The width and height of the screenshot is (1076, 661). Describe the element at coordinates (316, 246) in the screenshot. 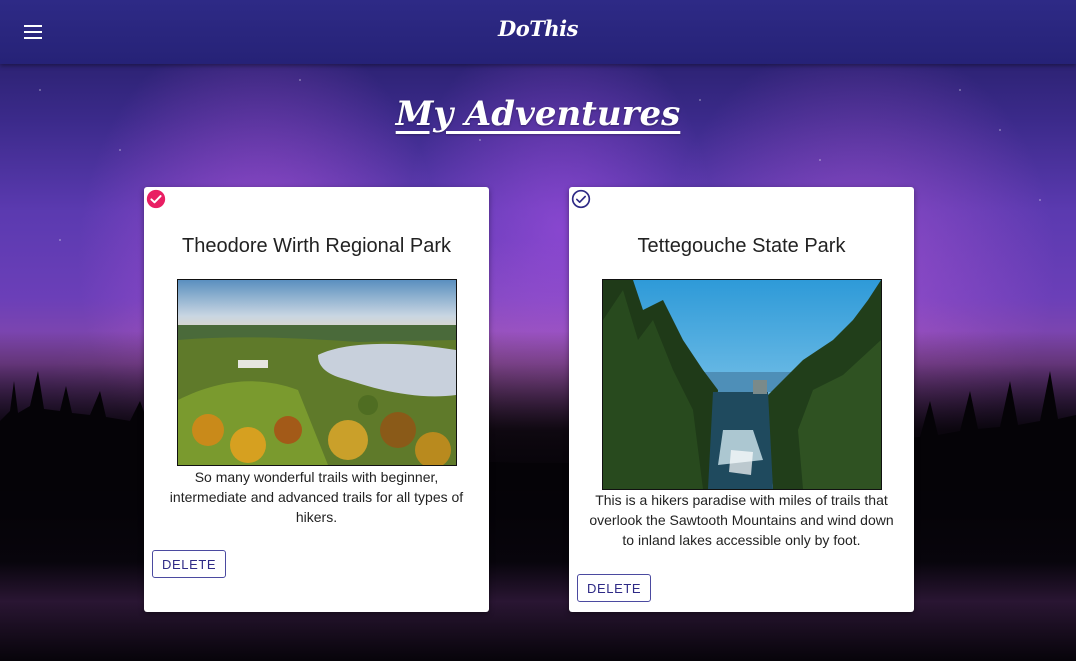

I see `card-title: Theodore Wirth Regional Park` at that location.